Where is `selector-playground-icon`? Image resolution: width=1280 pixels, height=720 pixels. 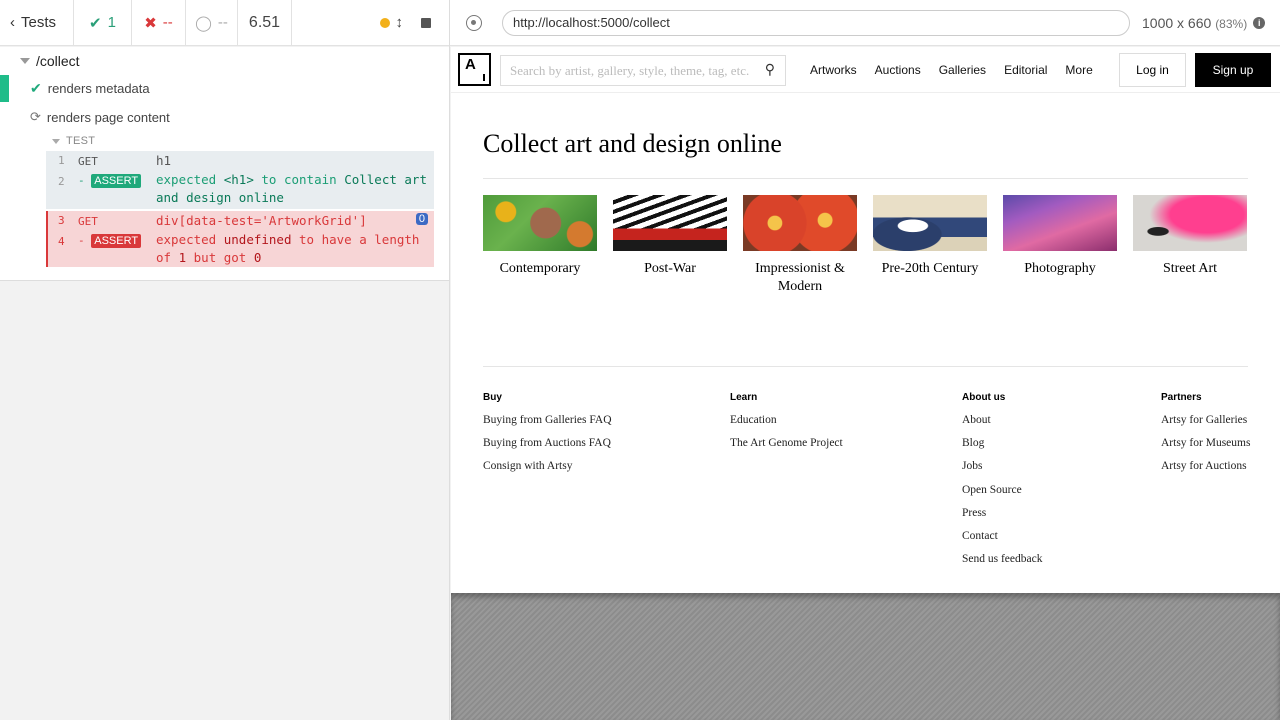
selector-playground-icon is located at coordinates (474, 22).